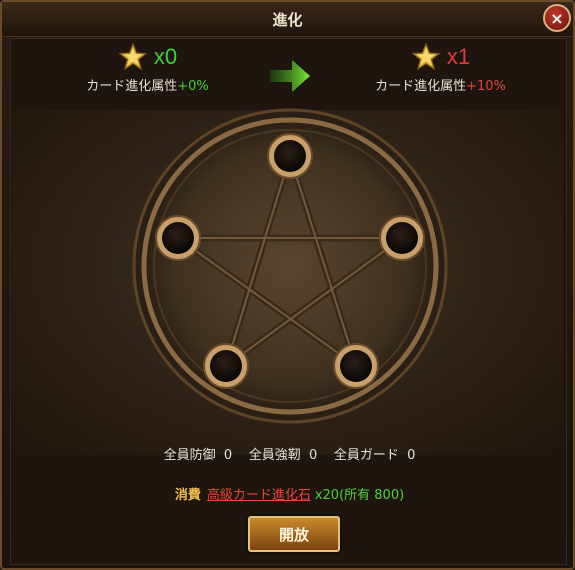 This screenshot has width=575, height=570. Describe the element at coordinates (274, 455) in the screenshot. I see `toughness-label: 全員強靭` at that location.